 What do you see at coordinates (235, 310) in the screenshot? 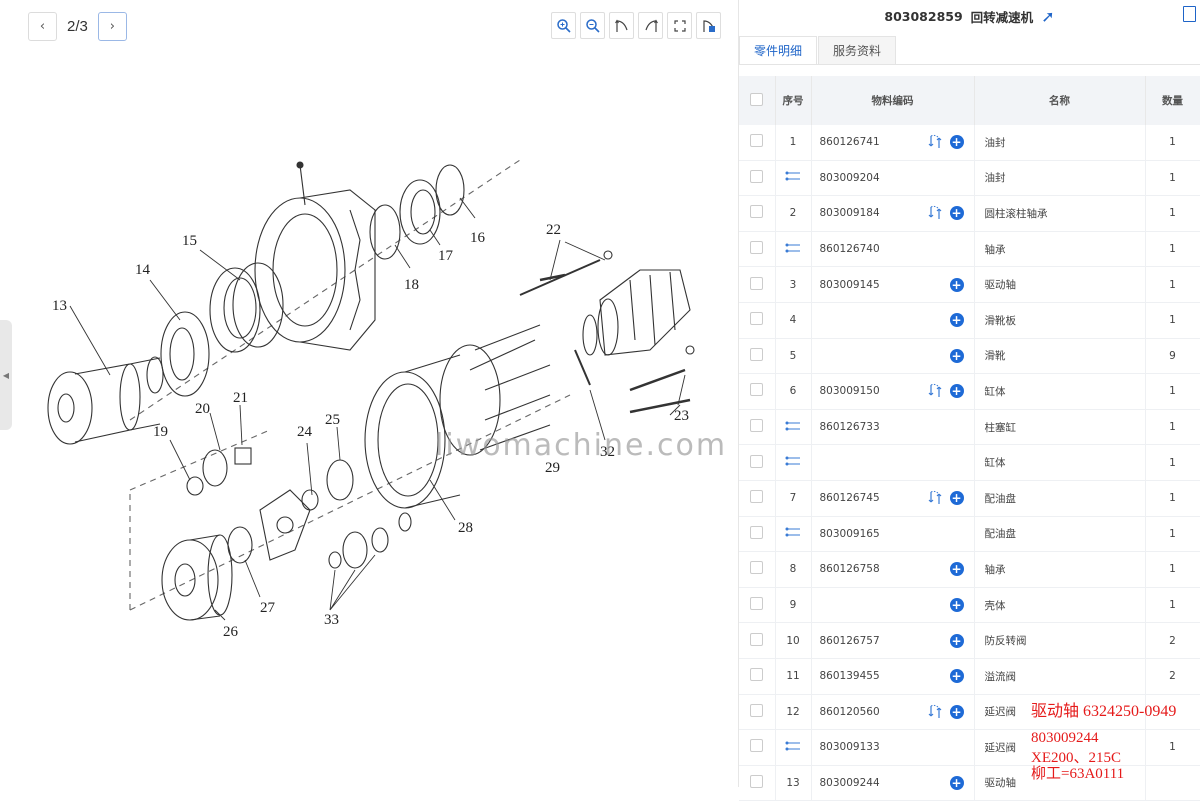
I see `part-bearing` at bounding box center [235, 310].